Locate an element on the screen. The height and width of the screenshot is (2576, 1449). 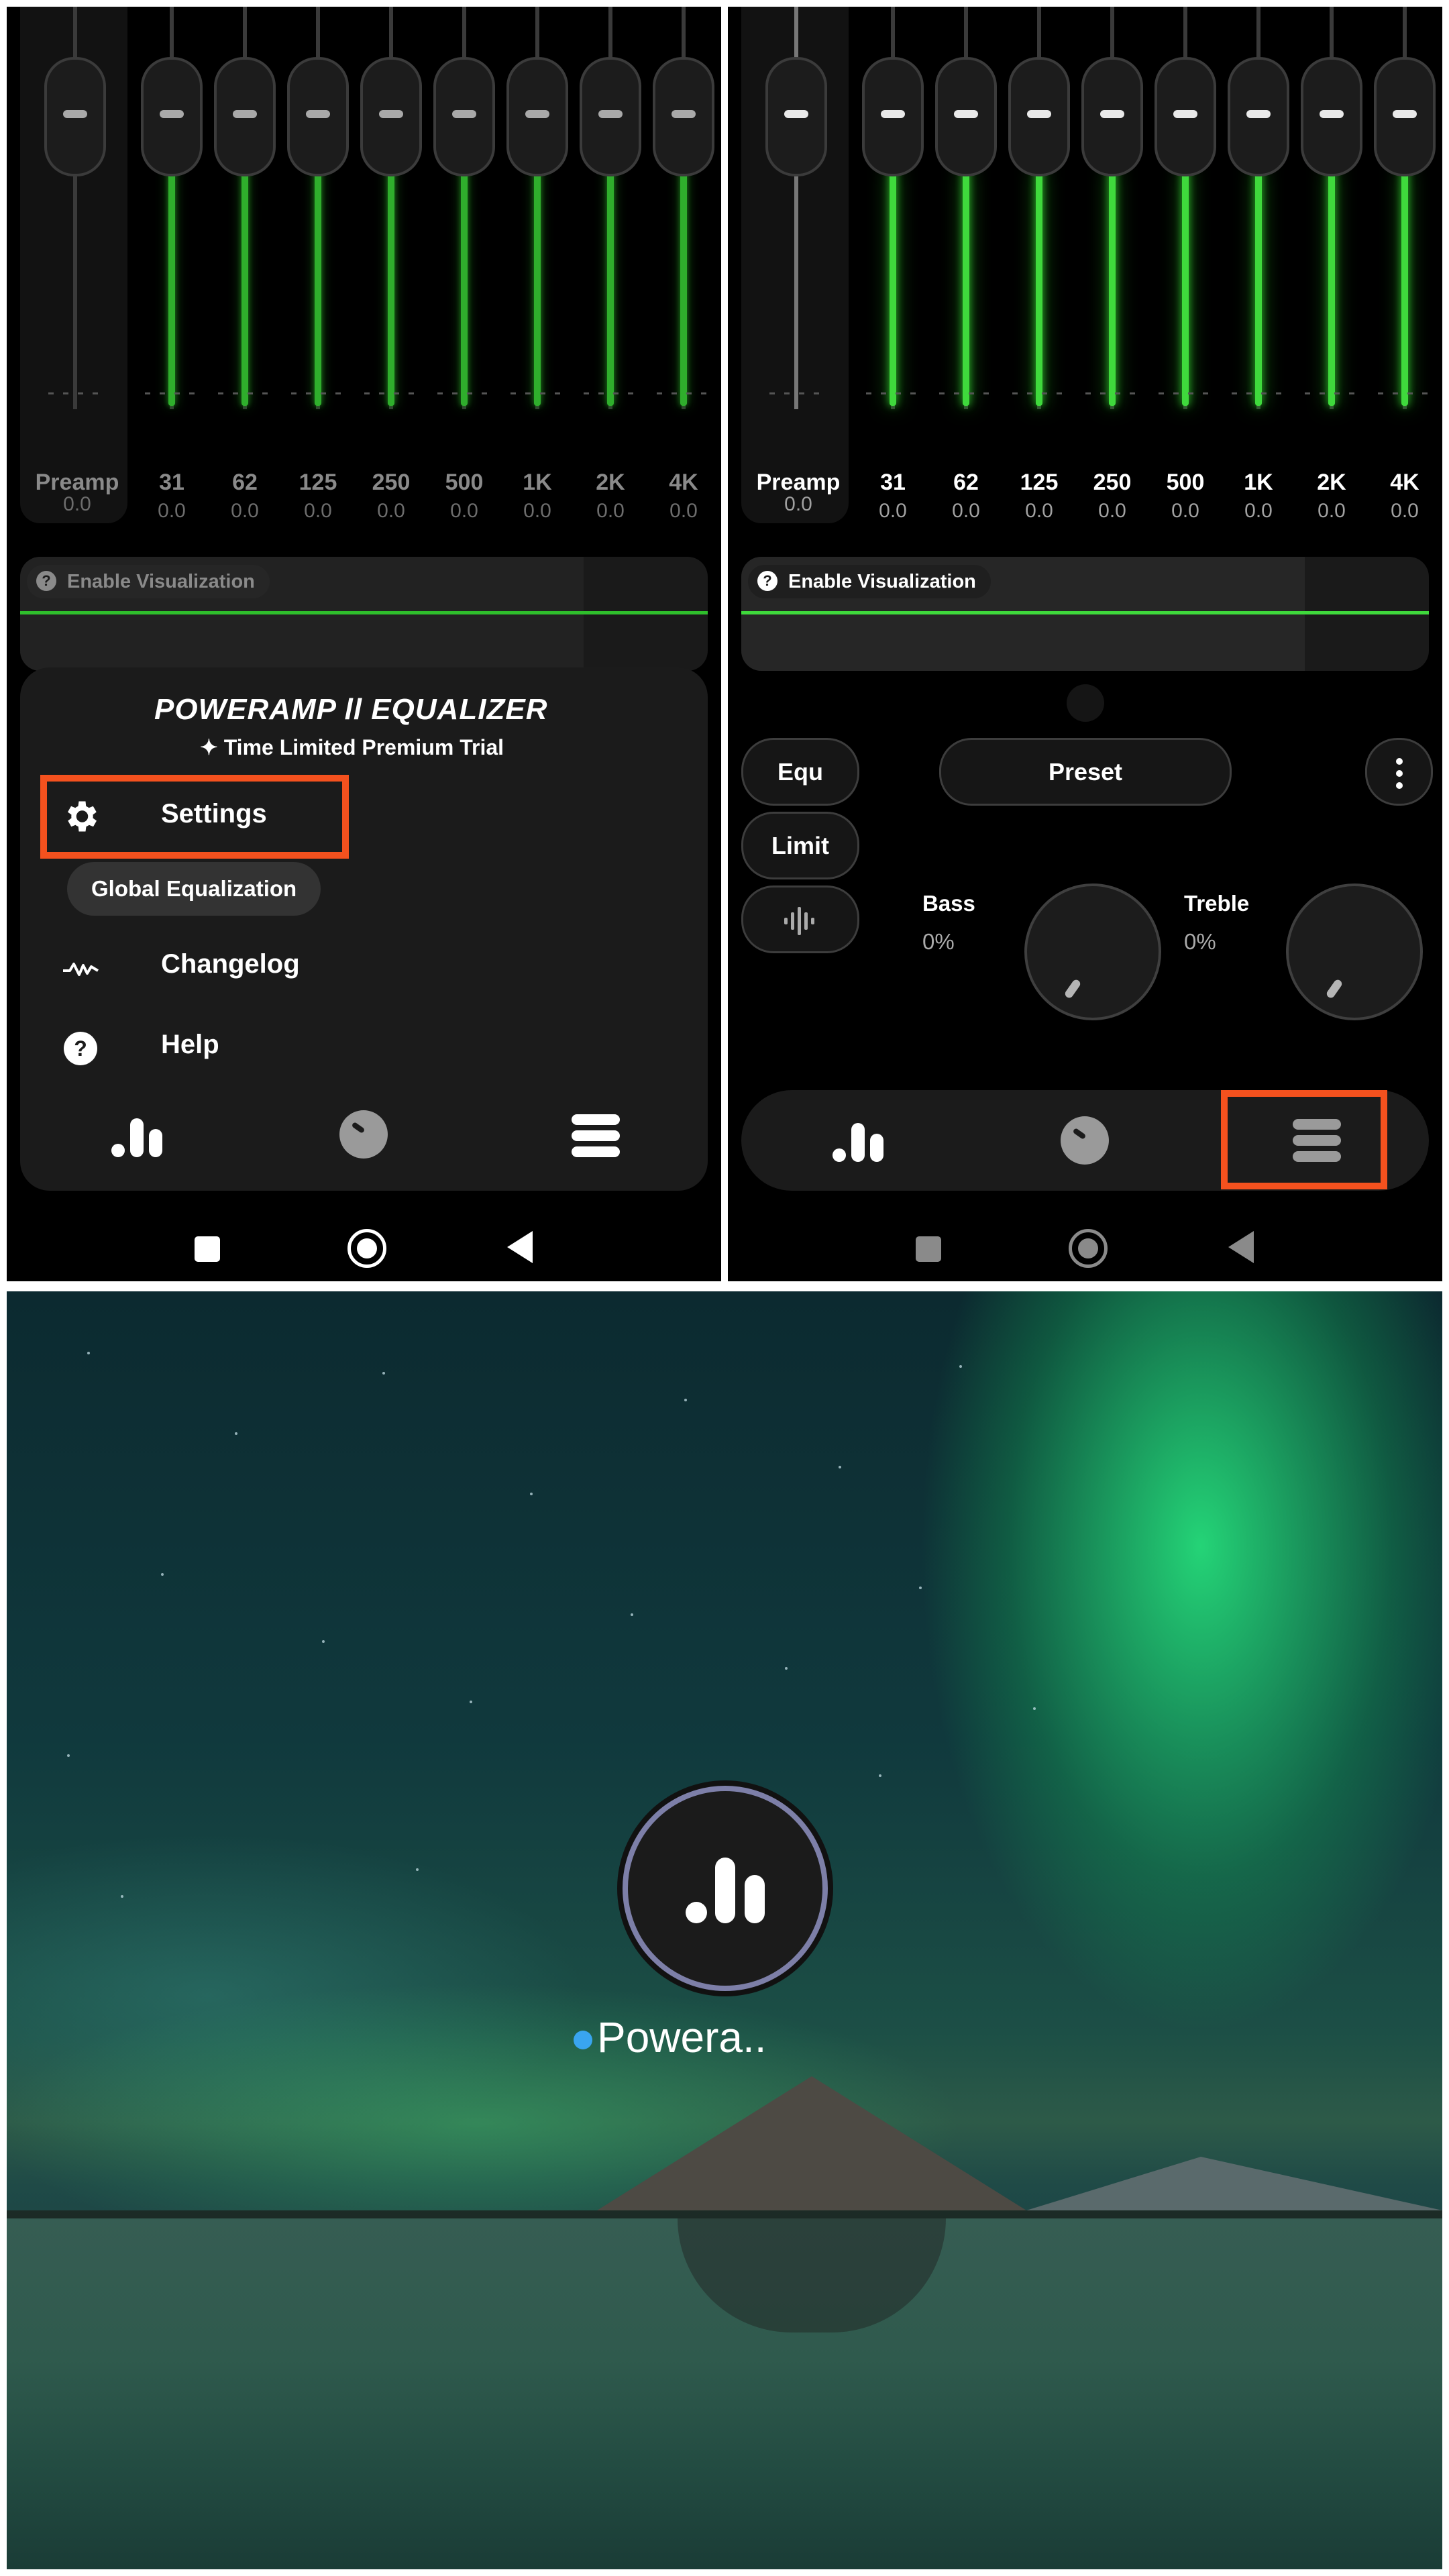
preset-button: Preset is located at coordinates (1085, 772).